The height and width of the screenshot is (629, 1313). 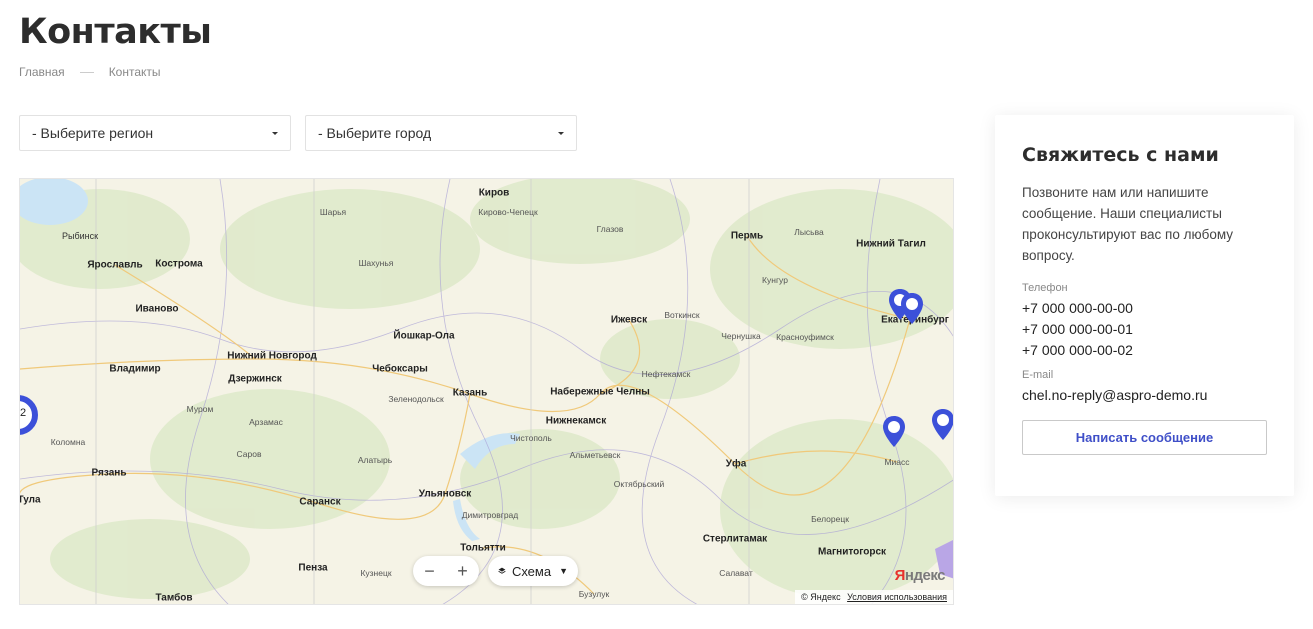 I want to click on map-city-label: Нижний Тагил, so click(x=891, y=244).